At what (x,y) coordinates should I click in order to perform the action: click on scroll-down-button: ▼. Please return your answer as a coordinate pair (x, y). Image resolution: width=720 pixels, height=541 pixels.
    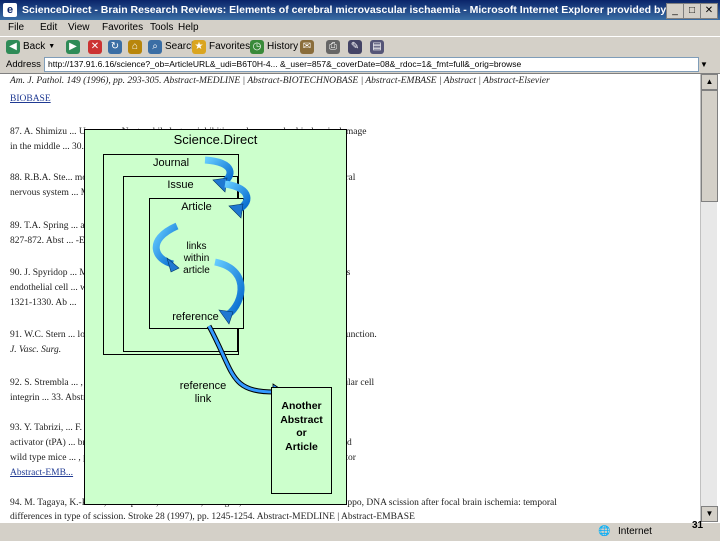
    Looking at the image, I should click on (709, 514).